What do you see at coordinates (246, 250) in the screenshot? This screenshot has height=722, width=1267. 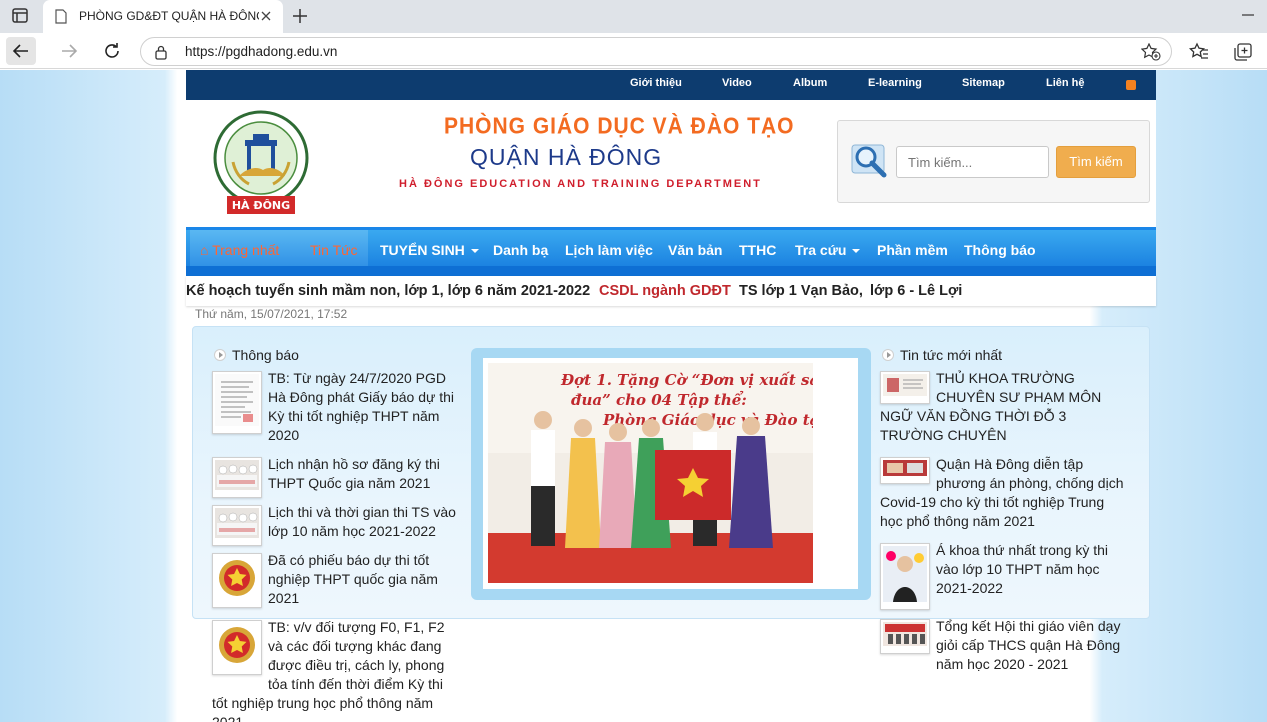 I see `nav-home-label: Trang nhất` at bounding box center [246, 250].